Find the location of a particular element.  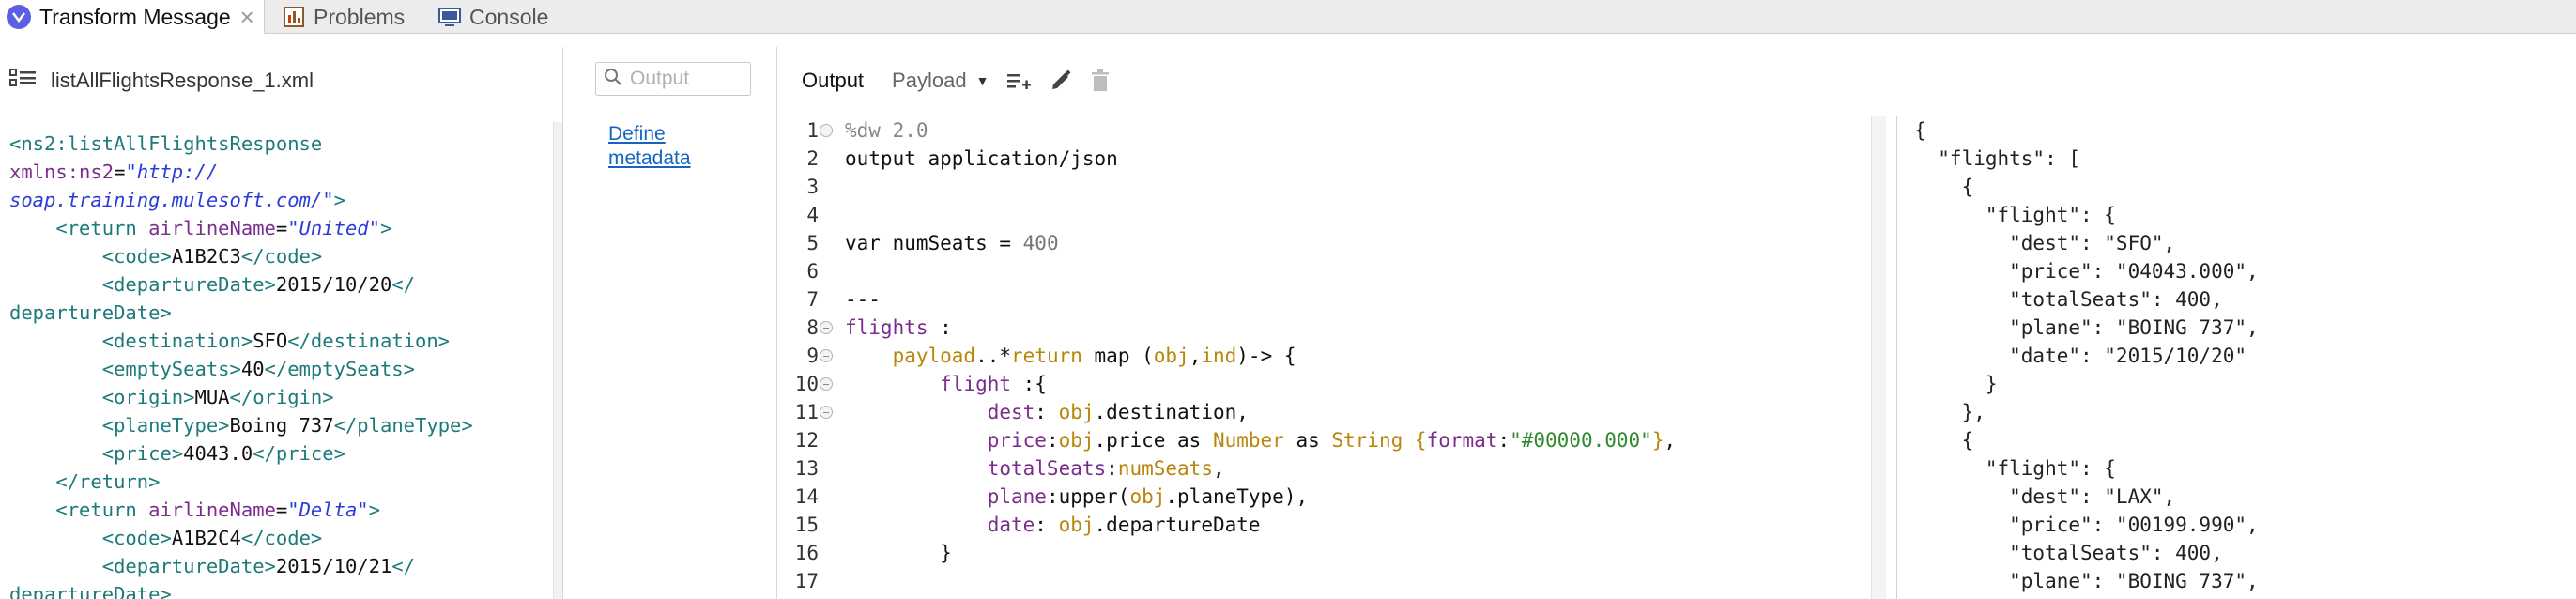

code-line: 6 is located at coordinates (1330, 271).